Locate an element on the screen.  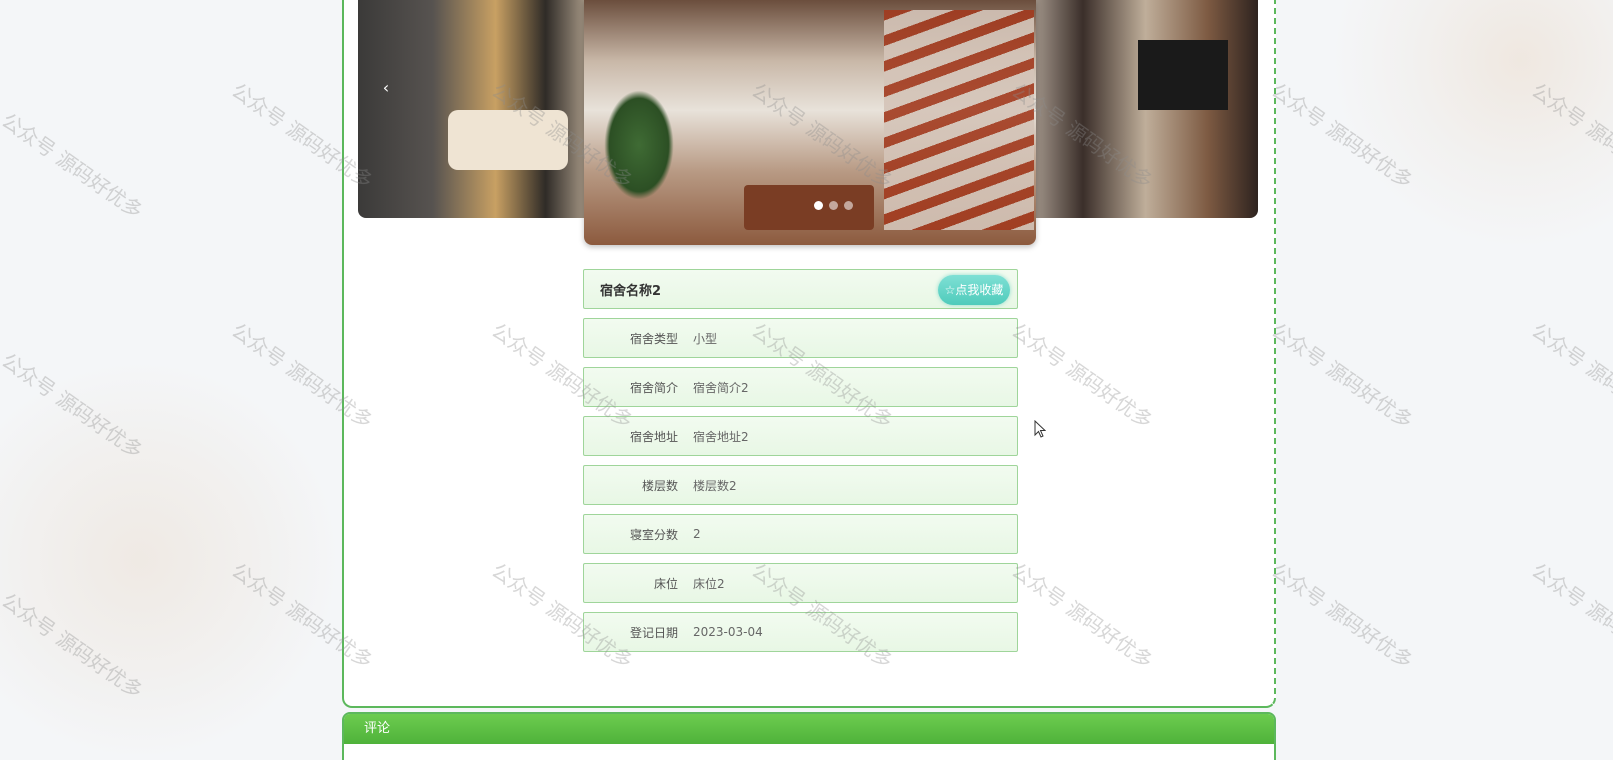
favorite-button: ☆点我收藏 is located at coordinates (974, 290).